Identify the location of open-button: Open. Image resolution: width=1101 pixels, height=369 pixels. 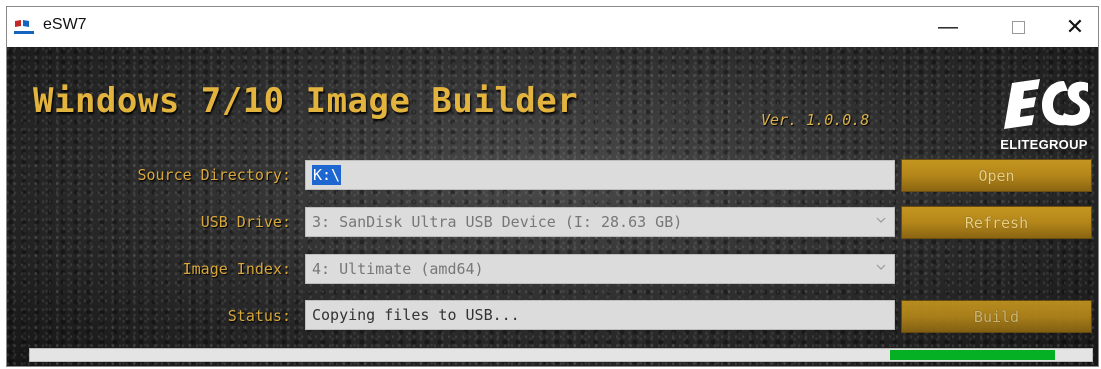
(996, 175).